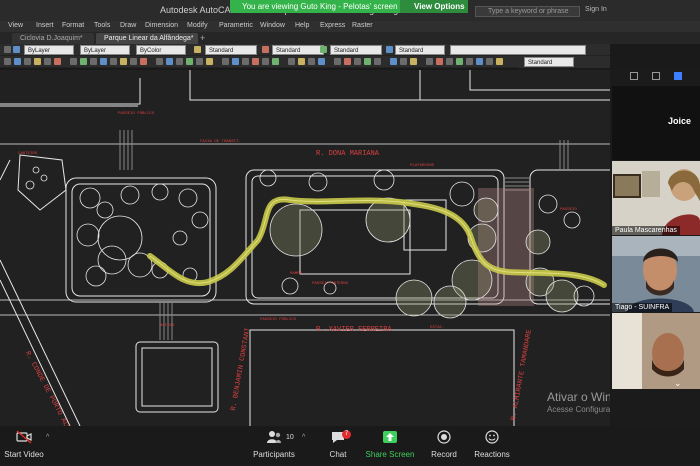 Image resolution: width=700 pixels, height=466 pixels. I want to click on mleader-style-dropdown: Standard, so click(420, 50).